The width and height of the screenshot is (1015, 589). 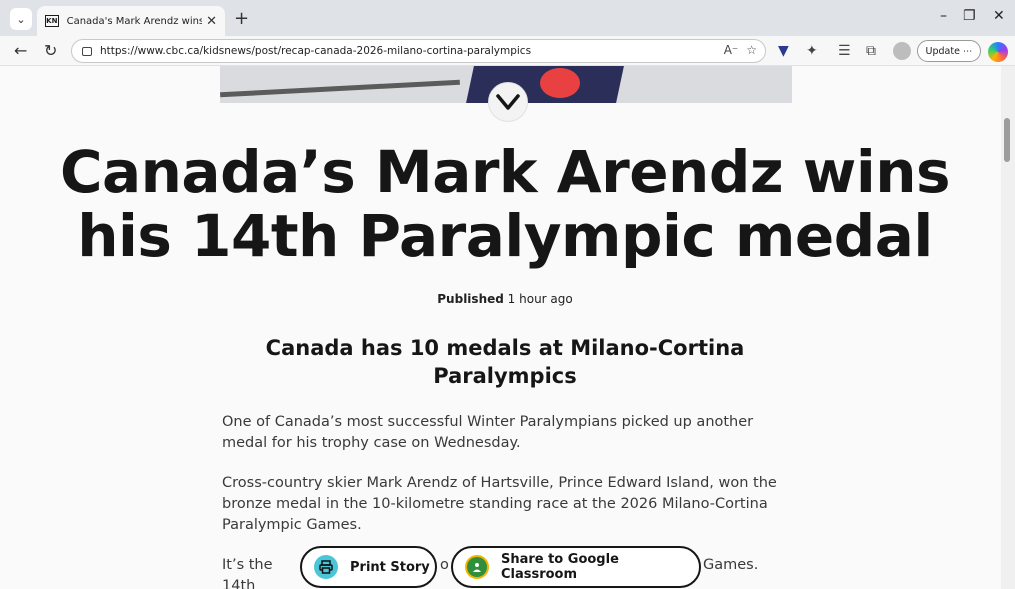 I want to click on share-google-classroom-button: Share to Google Classroom, so click(x=576, y=567).